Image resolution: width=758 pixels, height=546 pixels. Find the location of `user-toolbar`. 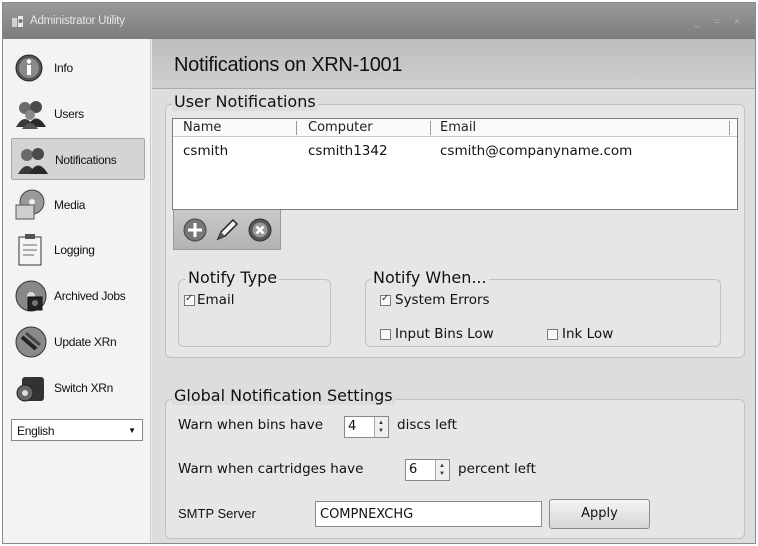

user-toolbar is located at coordinates (227, 230).